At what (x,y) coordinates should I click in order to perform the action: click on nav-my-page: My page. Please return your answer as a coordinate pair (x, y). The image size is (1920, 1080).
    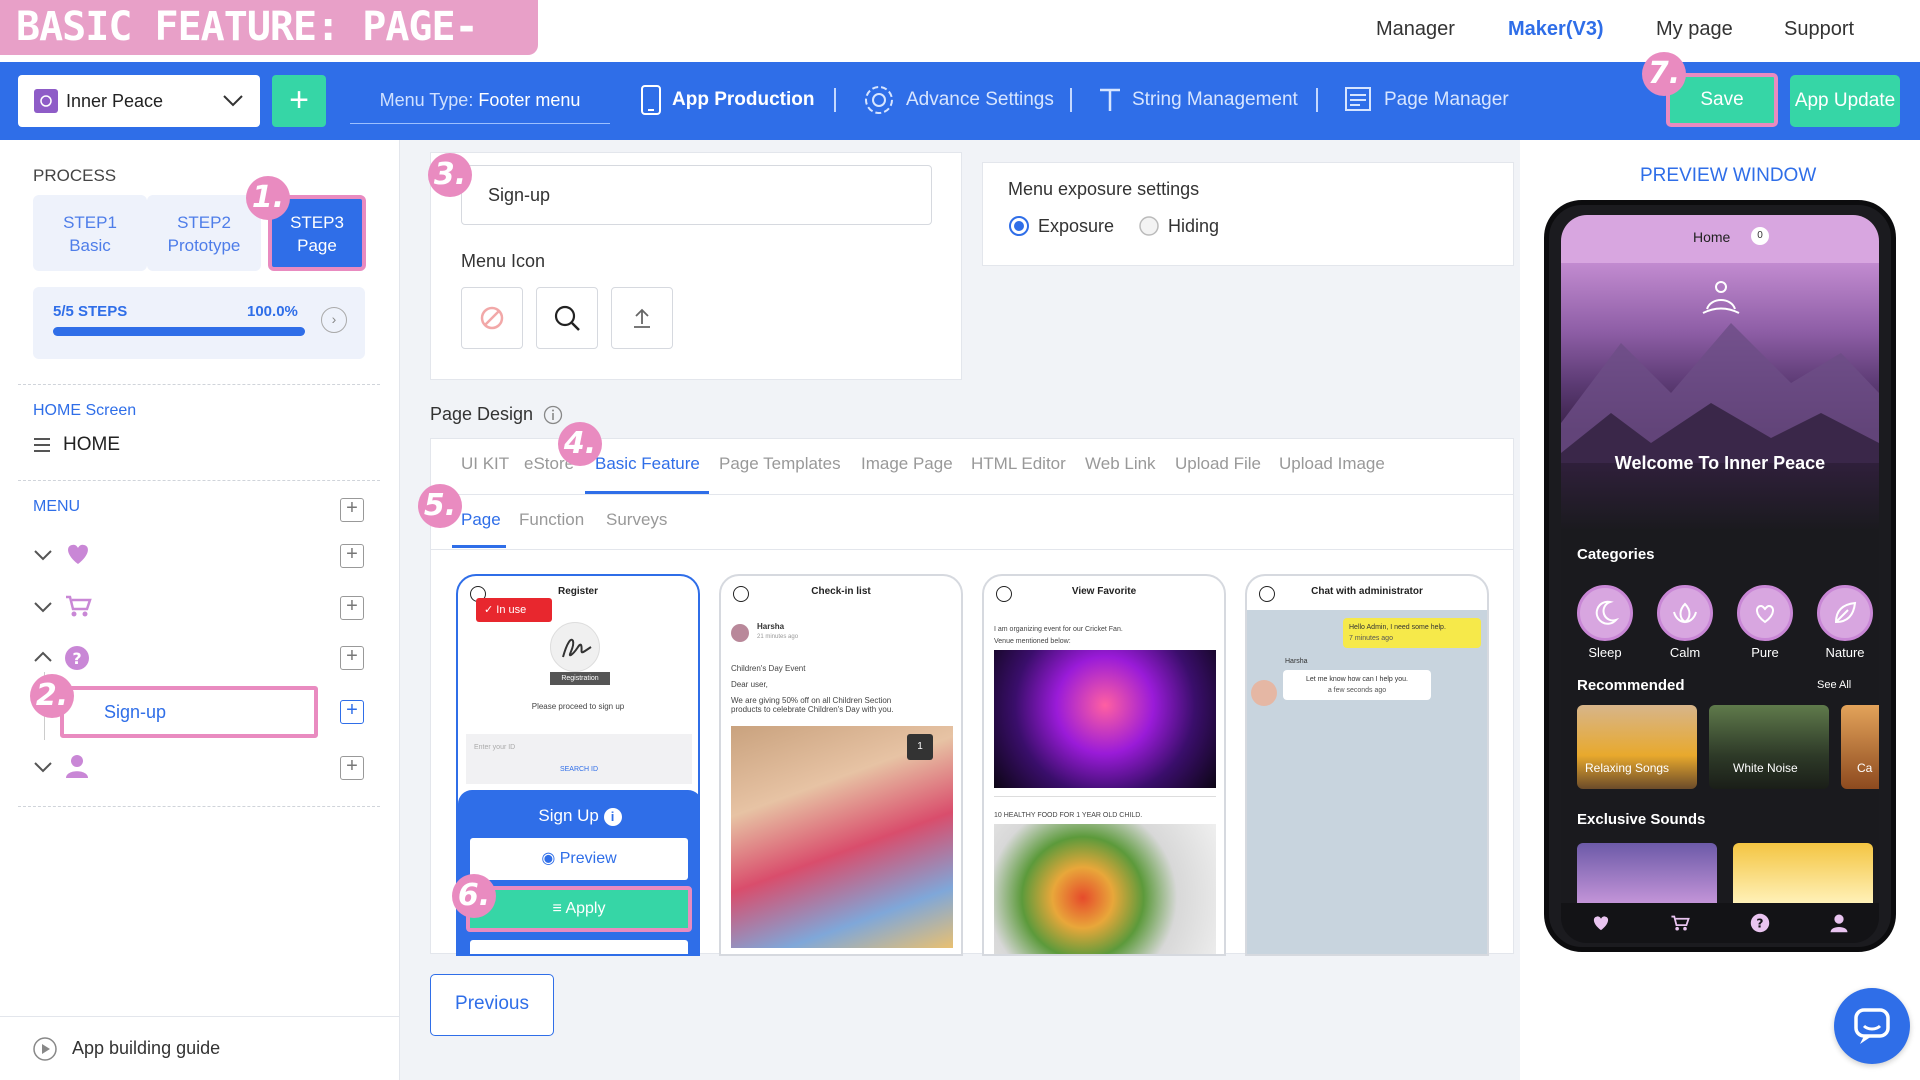
    Looking at the image, I should click on (1694, 29).